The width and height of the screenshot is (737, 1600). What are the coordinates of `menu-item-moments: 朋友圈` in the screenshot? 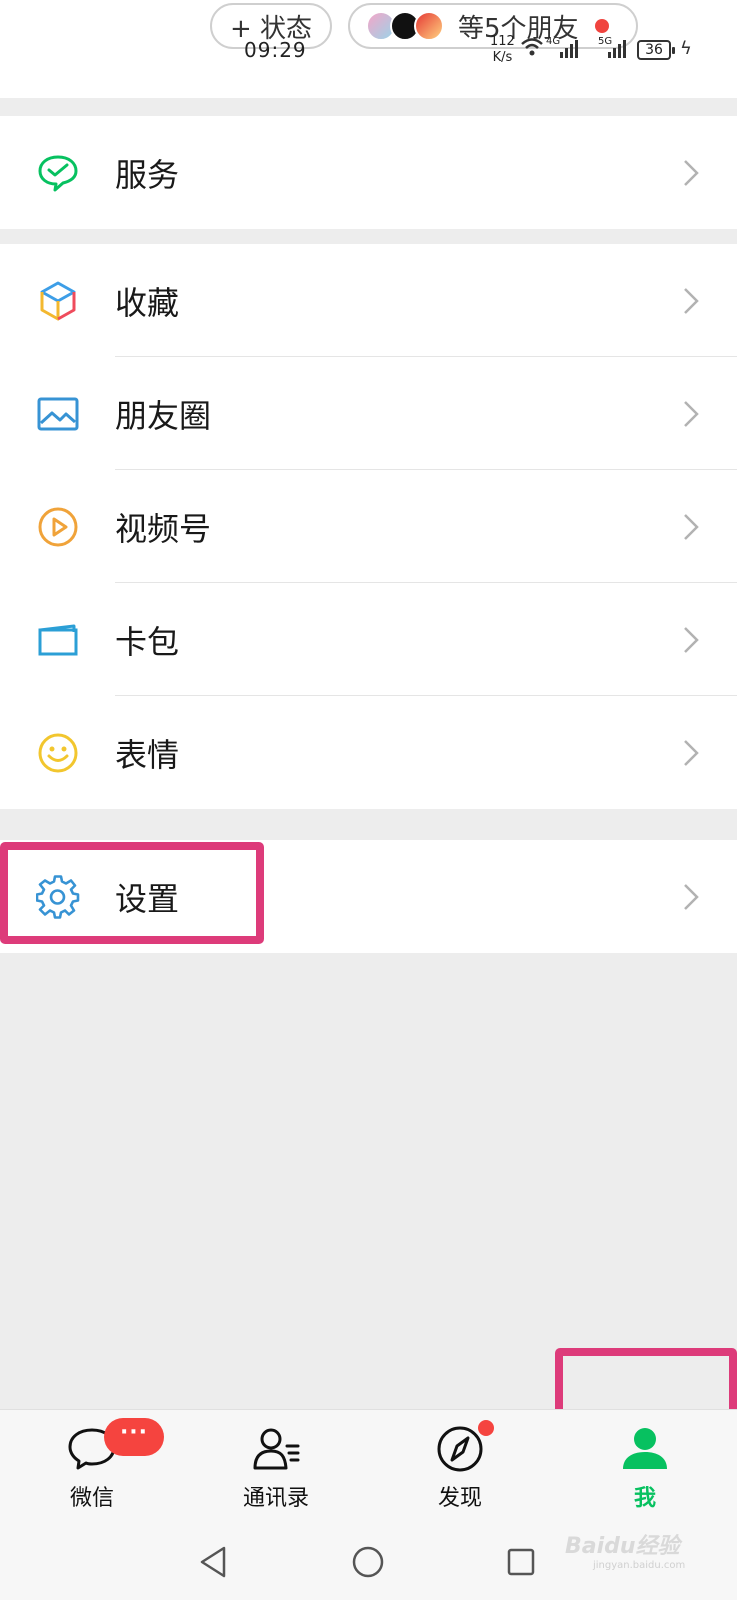 It's located at (368, 413).